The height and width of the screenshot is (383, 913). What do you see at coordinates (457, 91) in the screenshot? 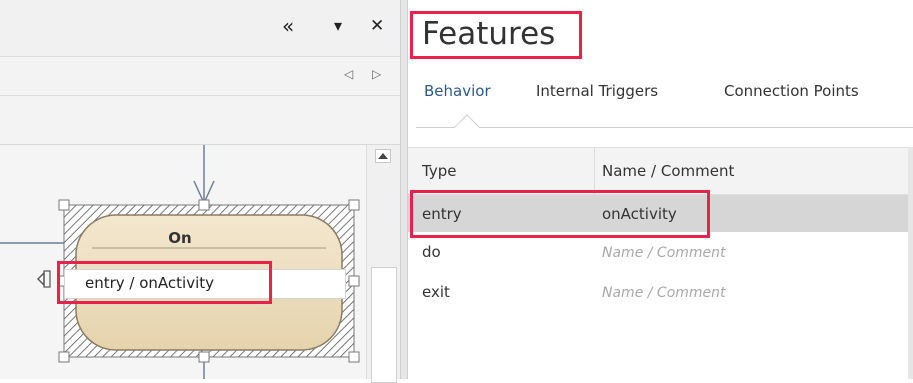
I see `tab-behavior: Behavior` at bounding box center [457, 91].